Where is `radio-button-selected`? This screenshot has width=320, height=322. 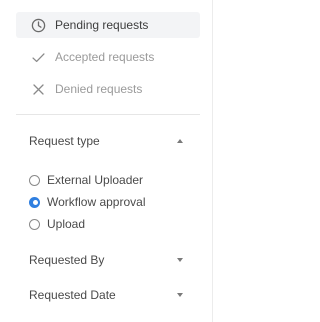 radio-button-selected is located at coordinates (34, 202).